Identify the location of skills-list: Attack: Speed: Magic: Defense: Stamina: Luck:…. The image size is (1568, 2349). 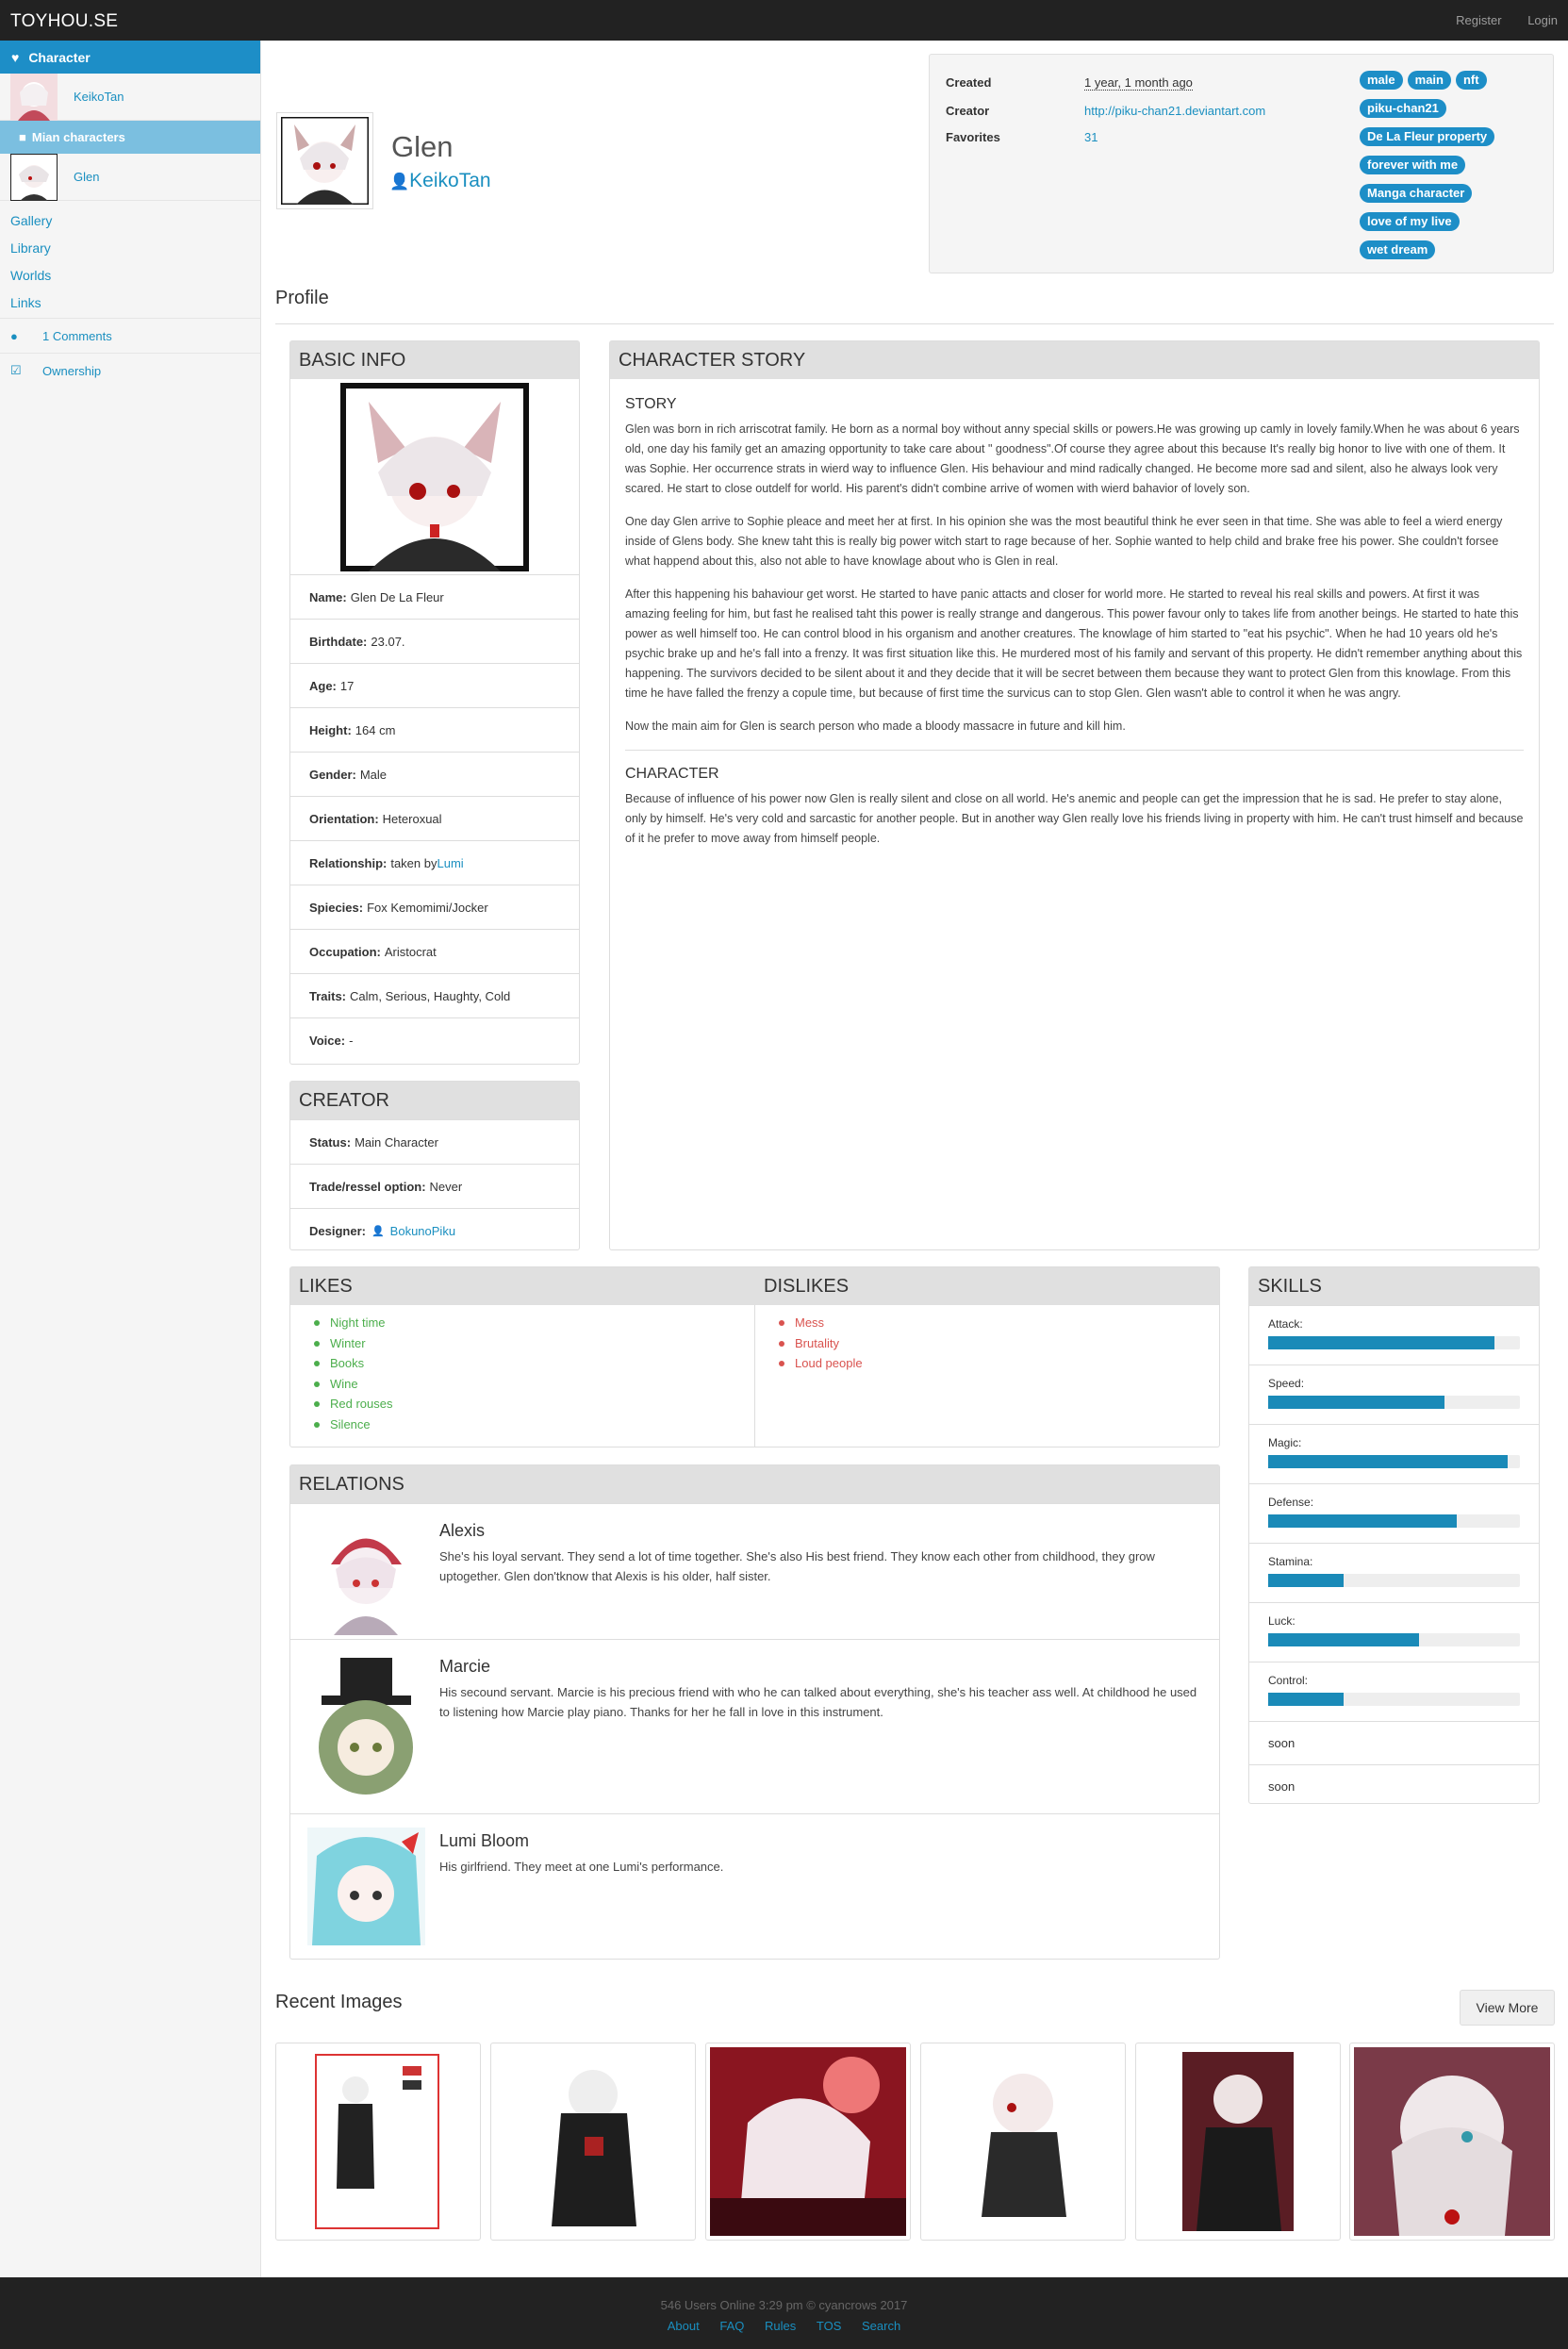
(1394, 1513).